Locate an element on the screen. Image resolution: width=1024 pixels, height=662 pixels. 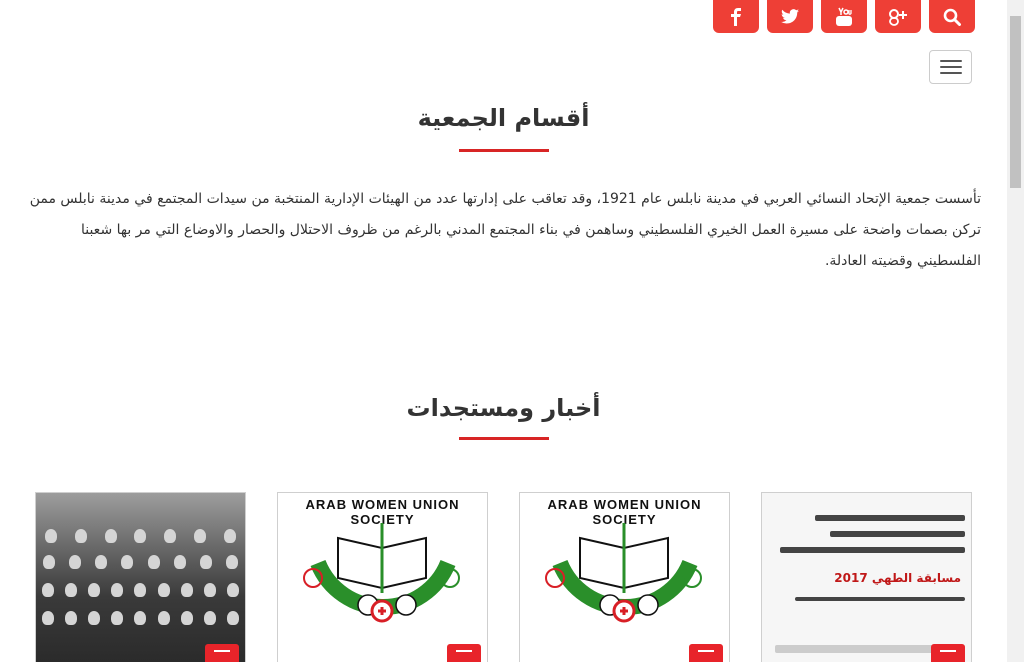
facebook-button is located at coordinates (736, 16).